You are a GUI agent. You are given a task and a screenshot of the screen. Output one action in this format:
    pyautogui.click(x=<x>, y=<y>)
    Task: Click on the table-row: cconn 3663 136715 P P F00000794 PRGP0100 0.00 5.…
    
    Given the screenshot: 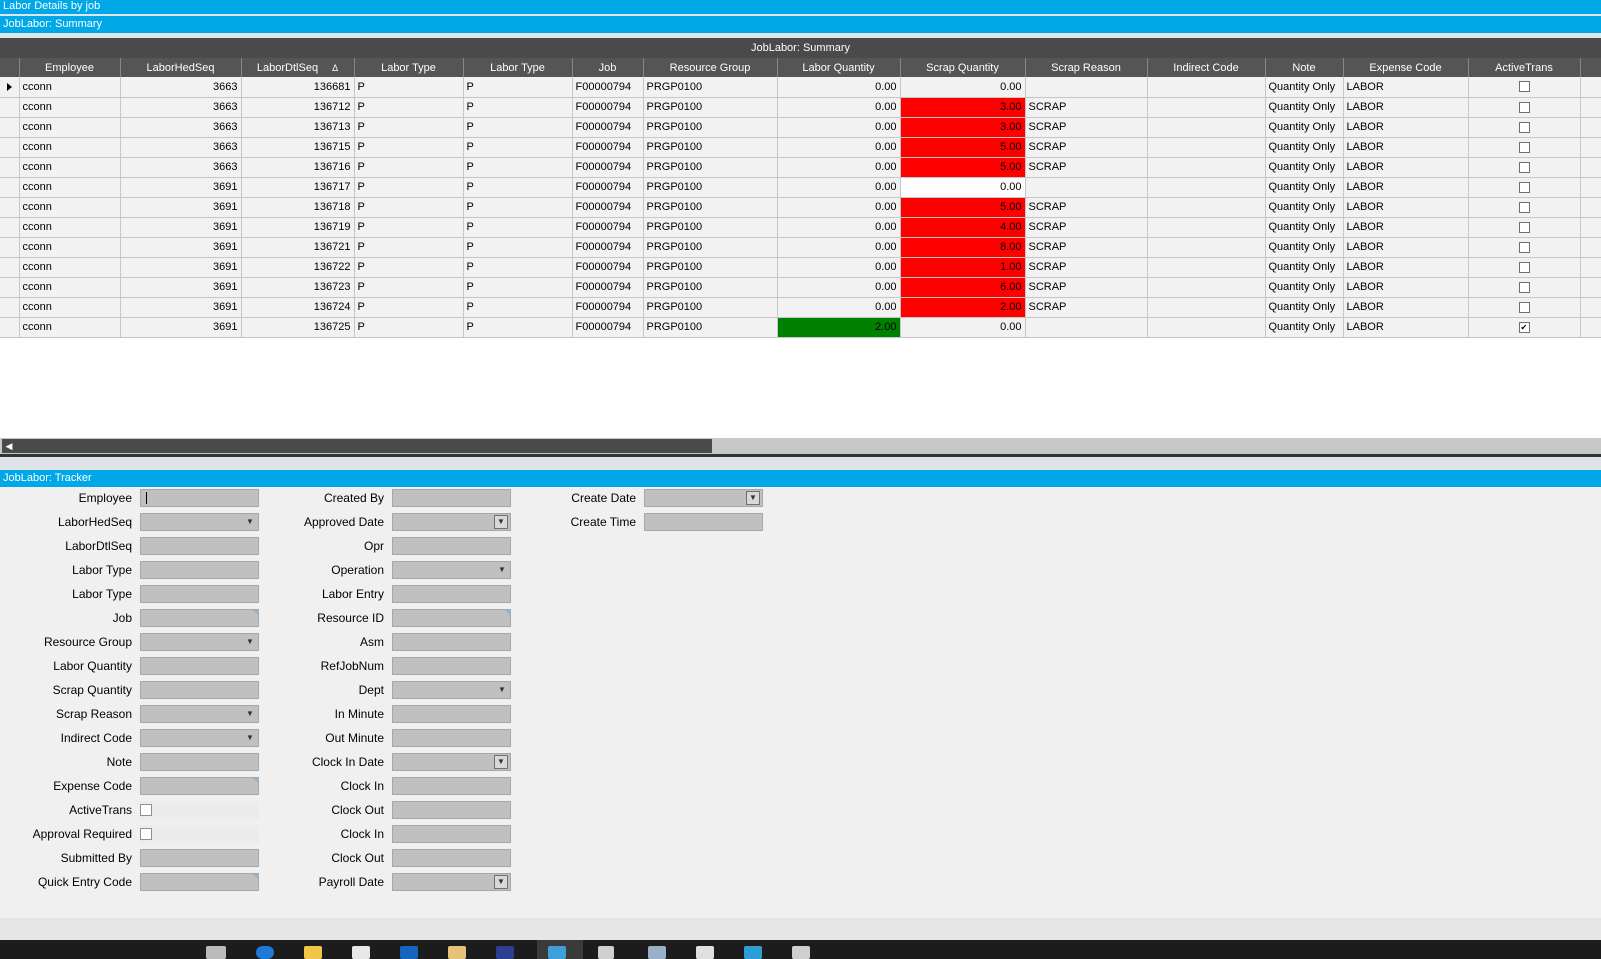 What is the action you would take?
    pyautogui.click(x=800, y=147)
    